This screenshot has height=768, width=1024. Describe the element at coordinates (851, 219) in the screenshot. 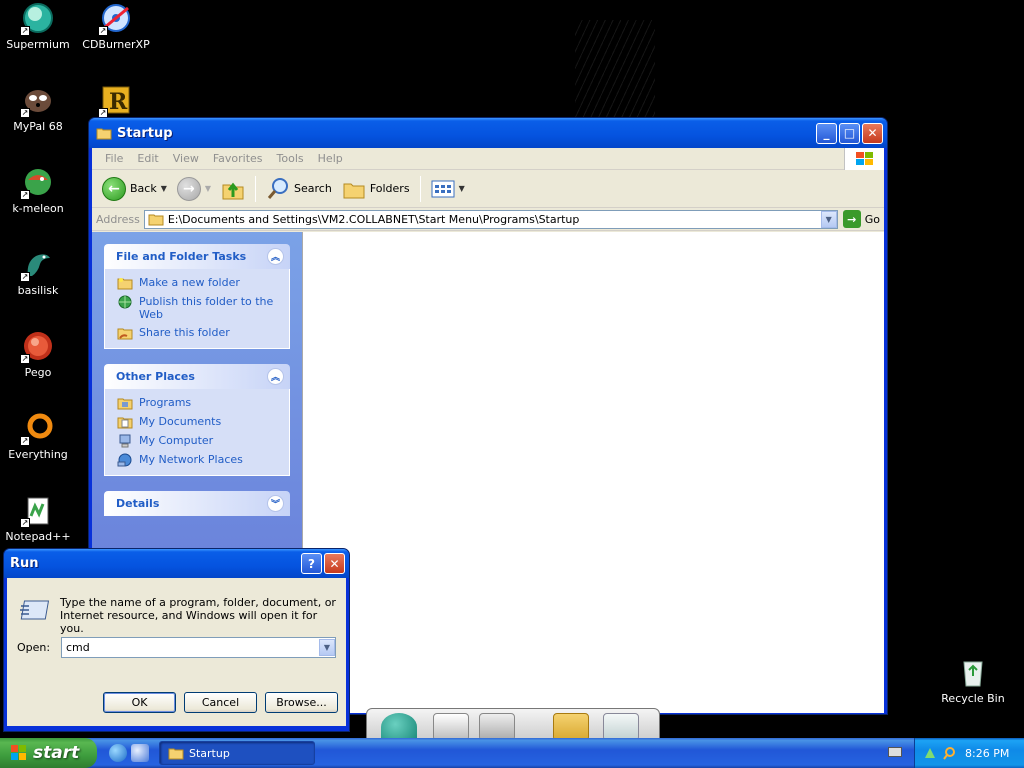

I see `go-arrow-icon: →` at that location.